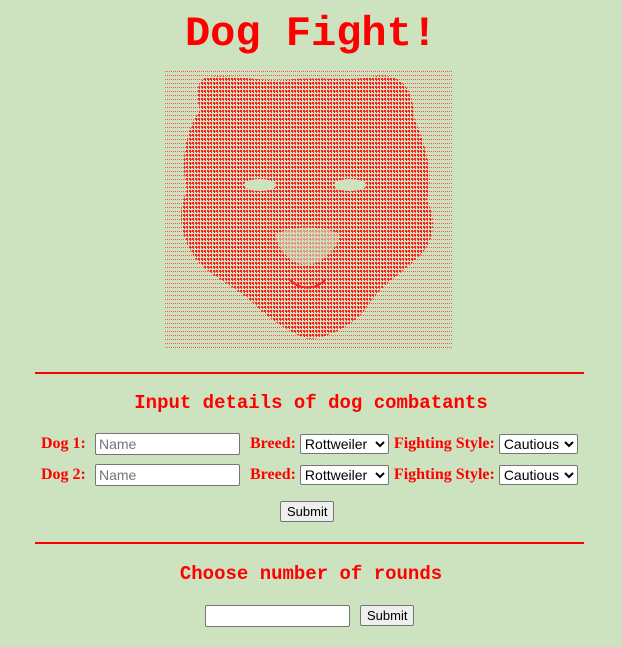 The image size is (622, 647). I want to click on rounds-heading: Choose number of rounds, so click(311, 574).